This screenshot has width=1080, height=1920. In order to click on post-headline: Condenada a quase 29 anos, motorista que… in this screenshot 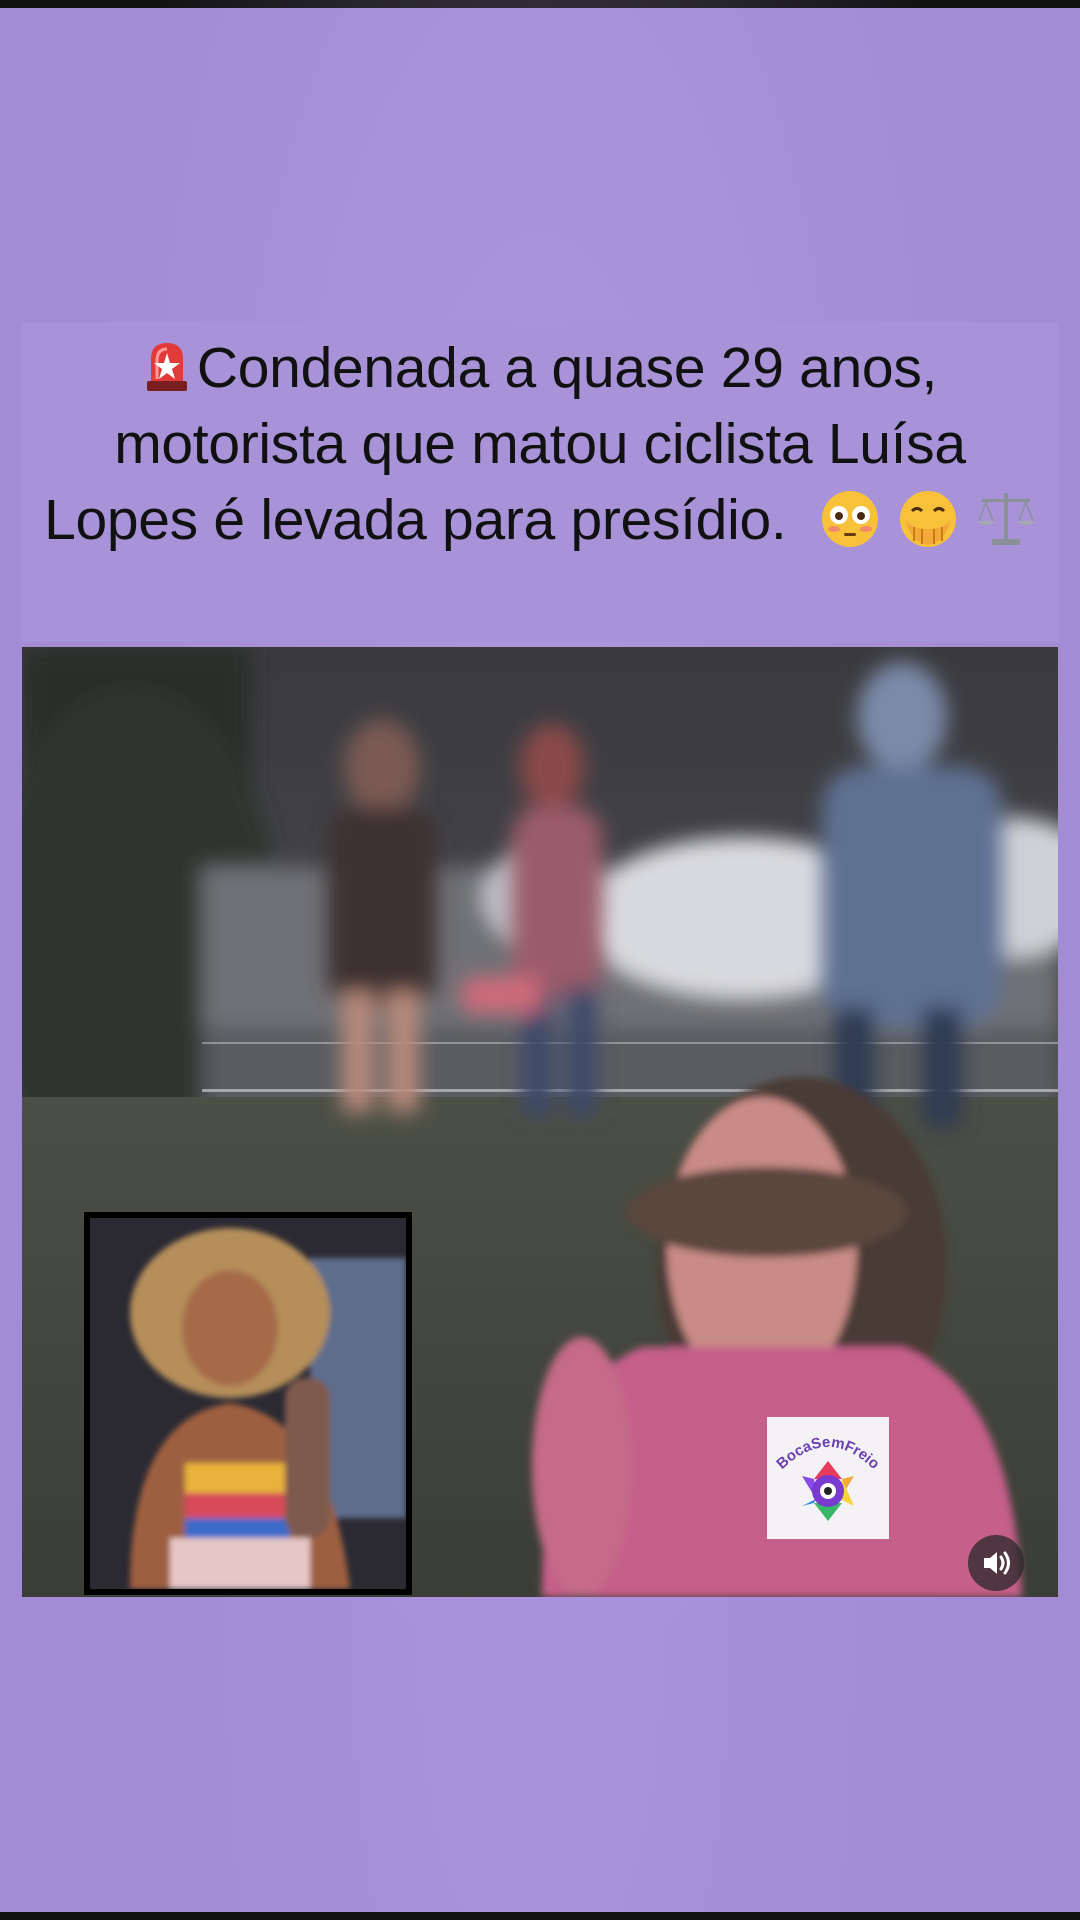, I will do `click(540, 449)`.